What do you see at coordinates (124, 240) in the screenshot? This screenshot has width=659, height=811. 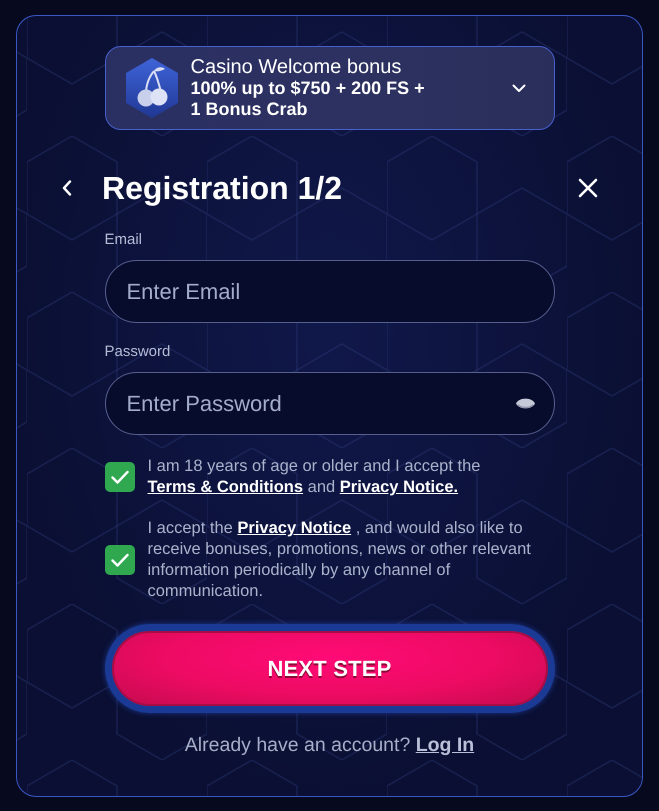 I see `field-label: Email` at bounding box center [124, 240].